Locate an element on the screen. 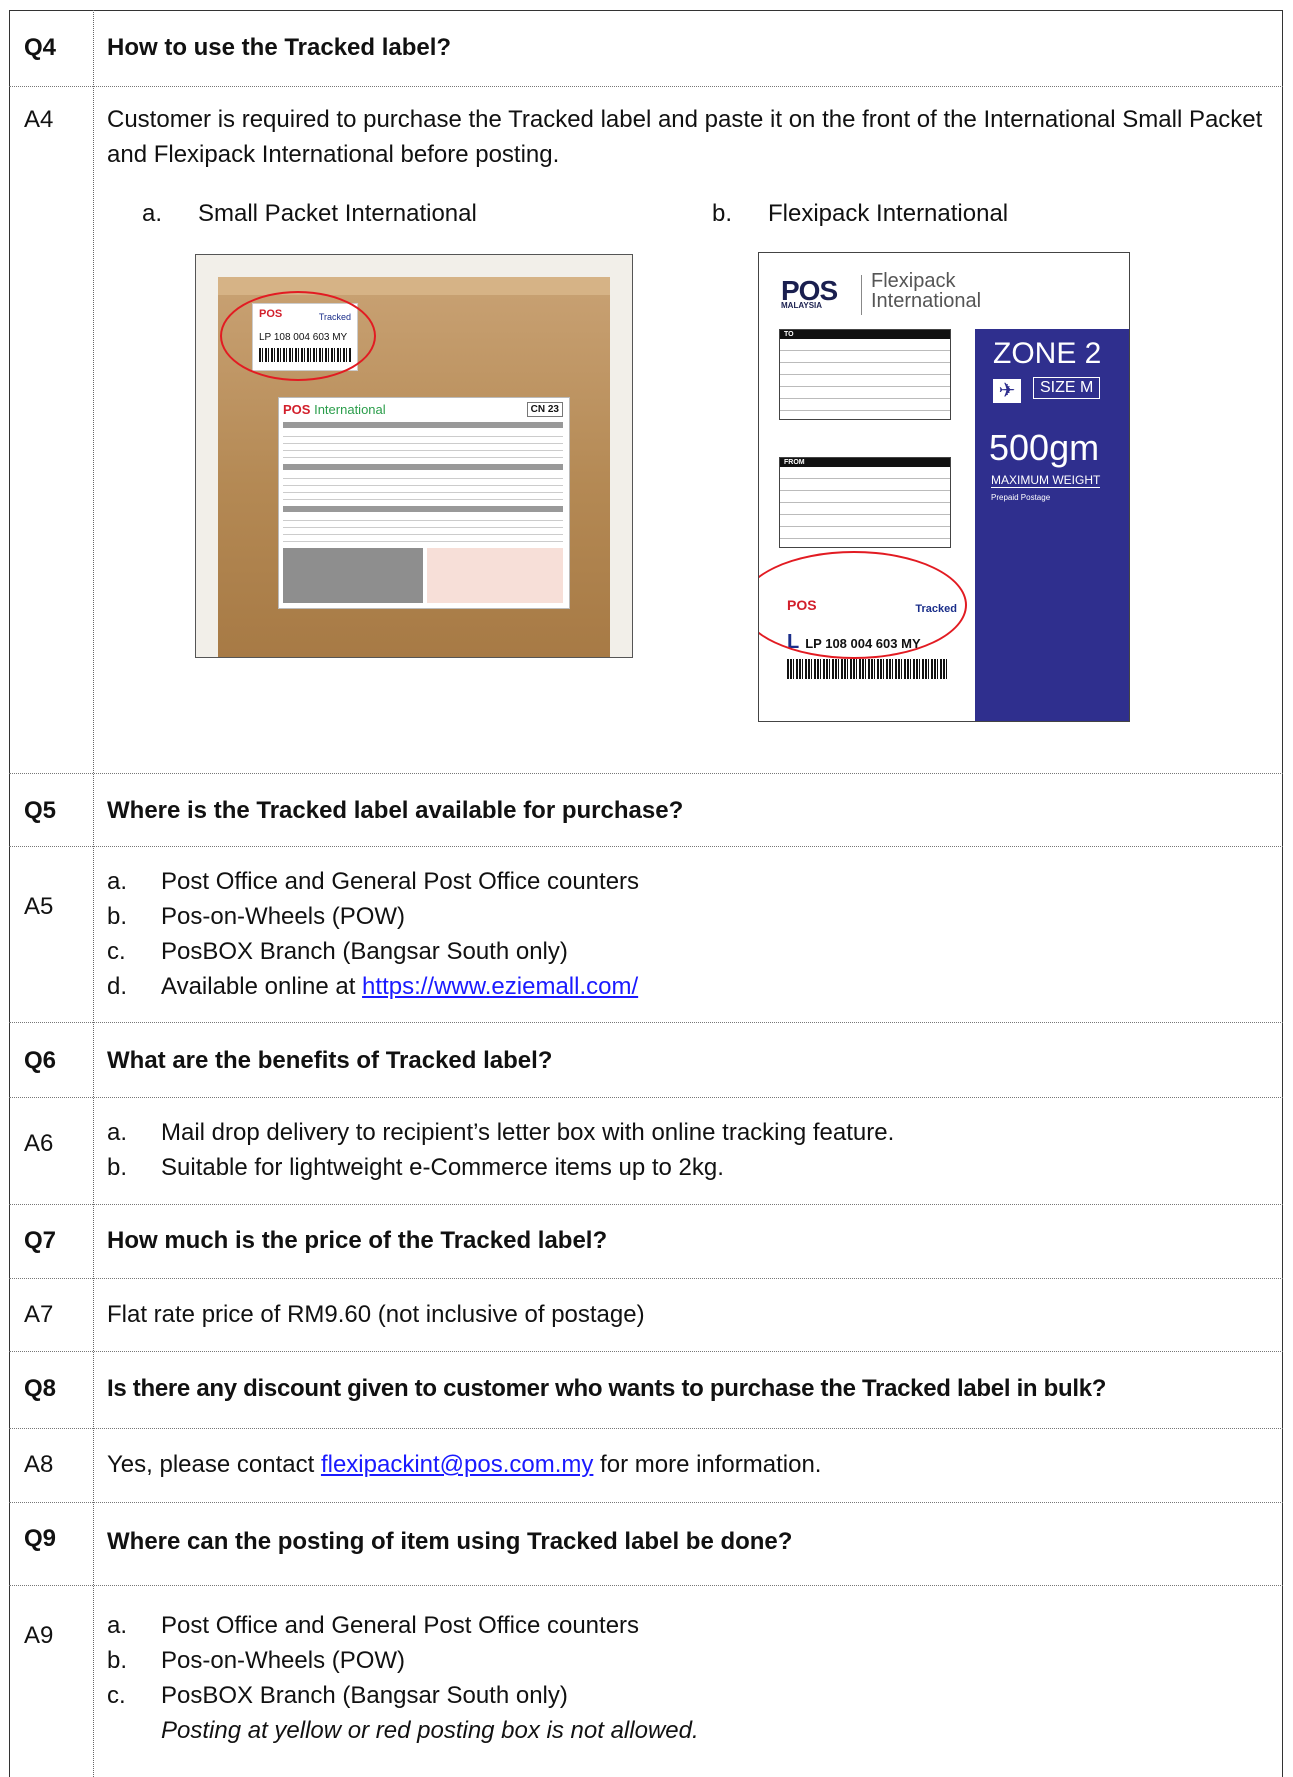  pos-malaysia-logo: POS MALAYSIA is located at coordinates (809, 292).